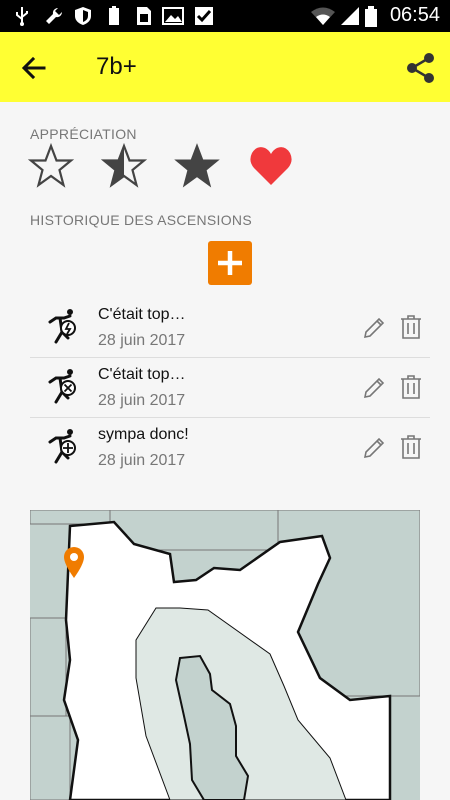  I want to click on add-ascent-button, so click(230, 263).